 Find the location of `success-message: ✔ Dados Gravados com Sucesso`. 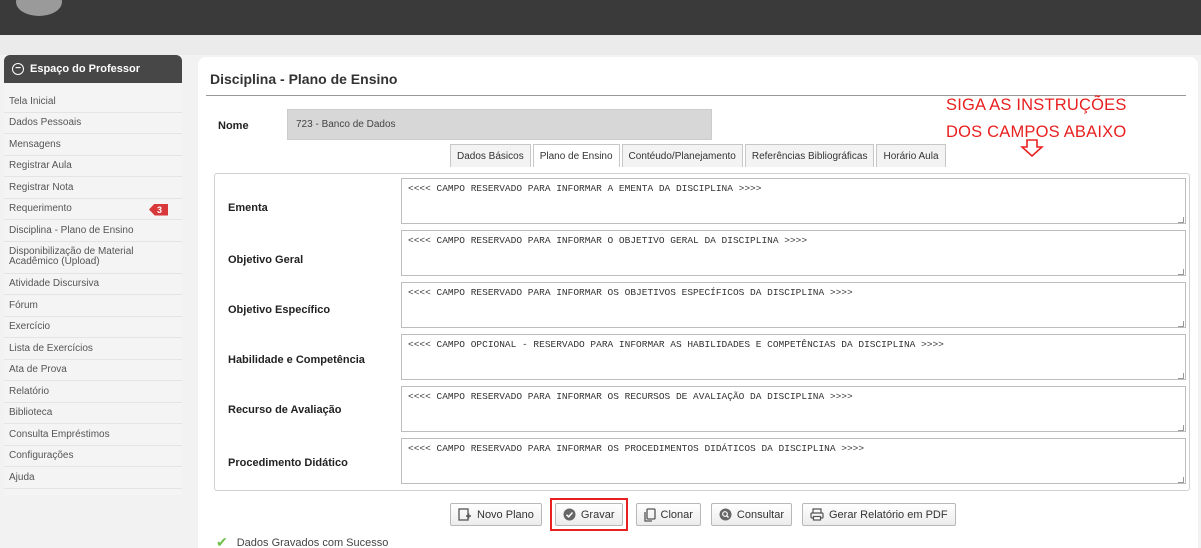

success-message: ✔ Dados Gravados com Sucesso is located at coordinates (302, 541).